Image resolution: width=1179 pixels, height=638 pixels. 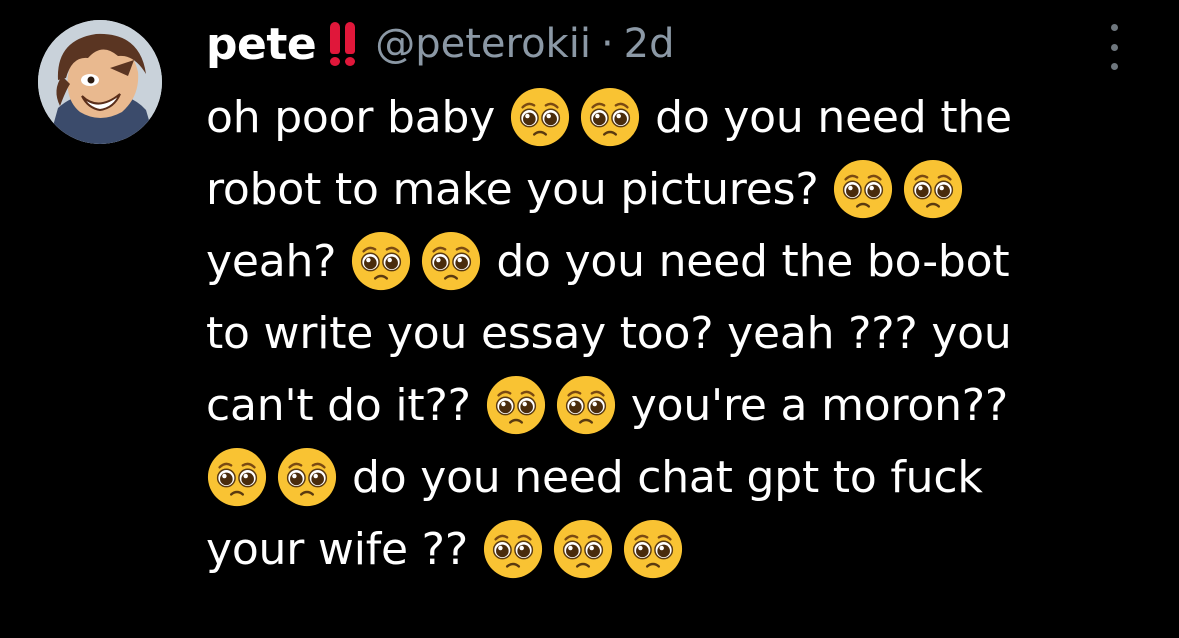 I want to click on tweet-text-line: oh poor baby do you need the, so click(x=609, y=117).